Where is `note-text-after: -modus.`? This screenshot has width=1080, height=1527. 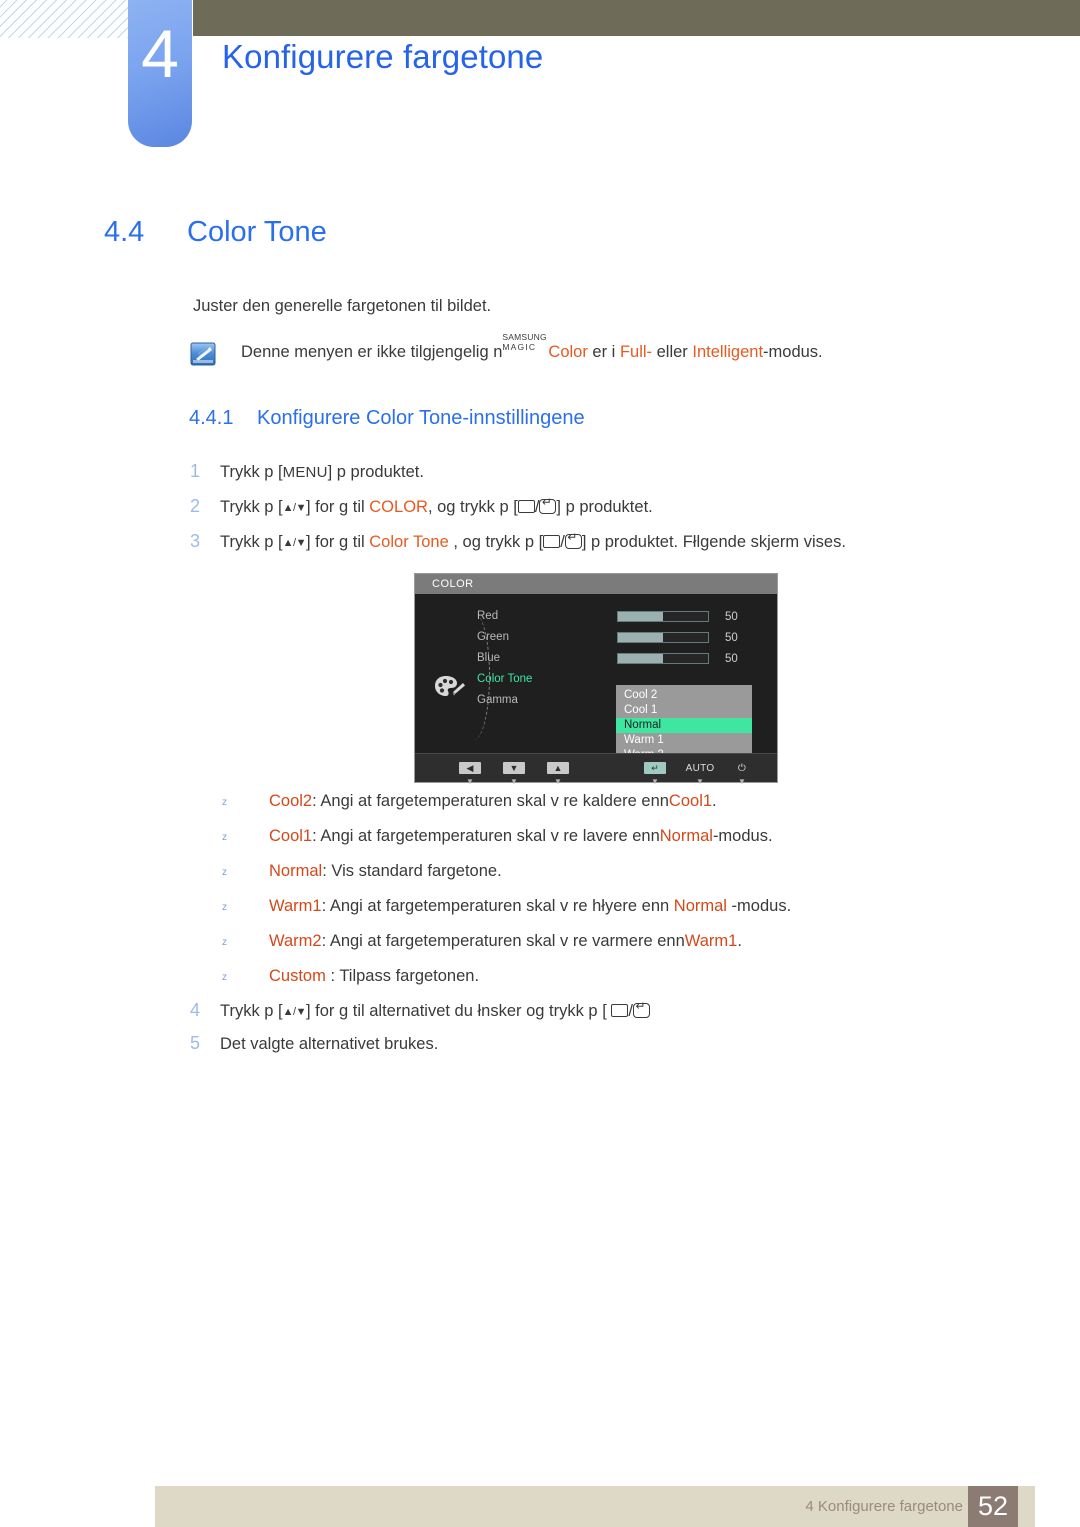 note-text-after: -modus. is located at coordinates (793, 352).